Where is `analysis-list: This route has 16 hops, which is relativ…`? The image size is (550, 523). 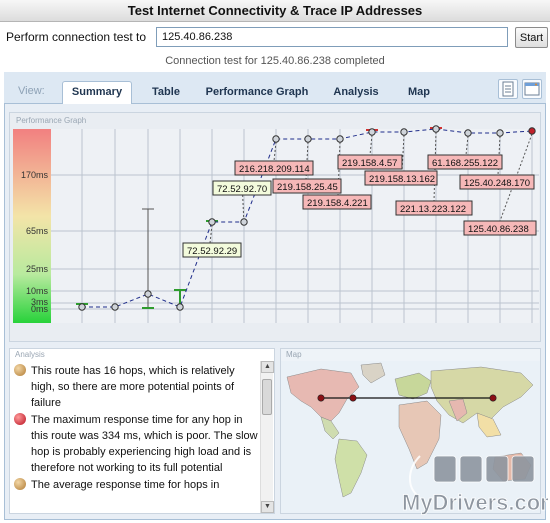
analysis-list: This route has 16 hops, which is relativ… is located at coordinates (136, 437).